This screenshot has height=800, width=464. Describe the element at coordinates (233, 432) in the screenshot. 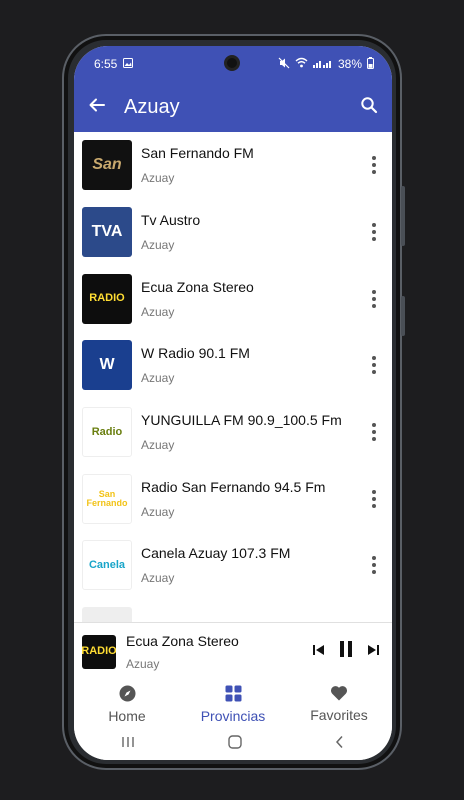

I see `station-row: Radio YUNGUILLA FM 90.9_100.5 Fm Azuay` at that location.